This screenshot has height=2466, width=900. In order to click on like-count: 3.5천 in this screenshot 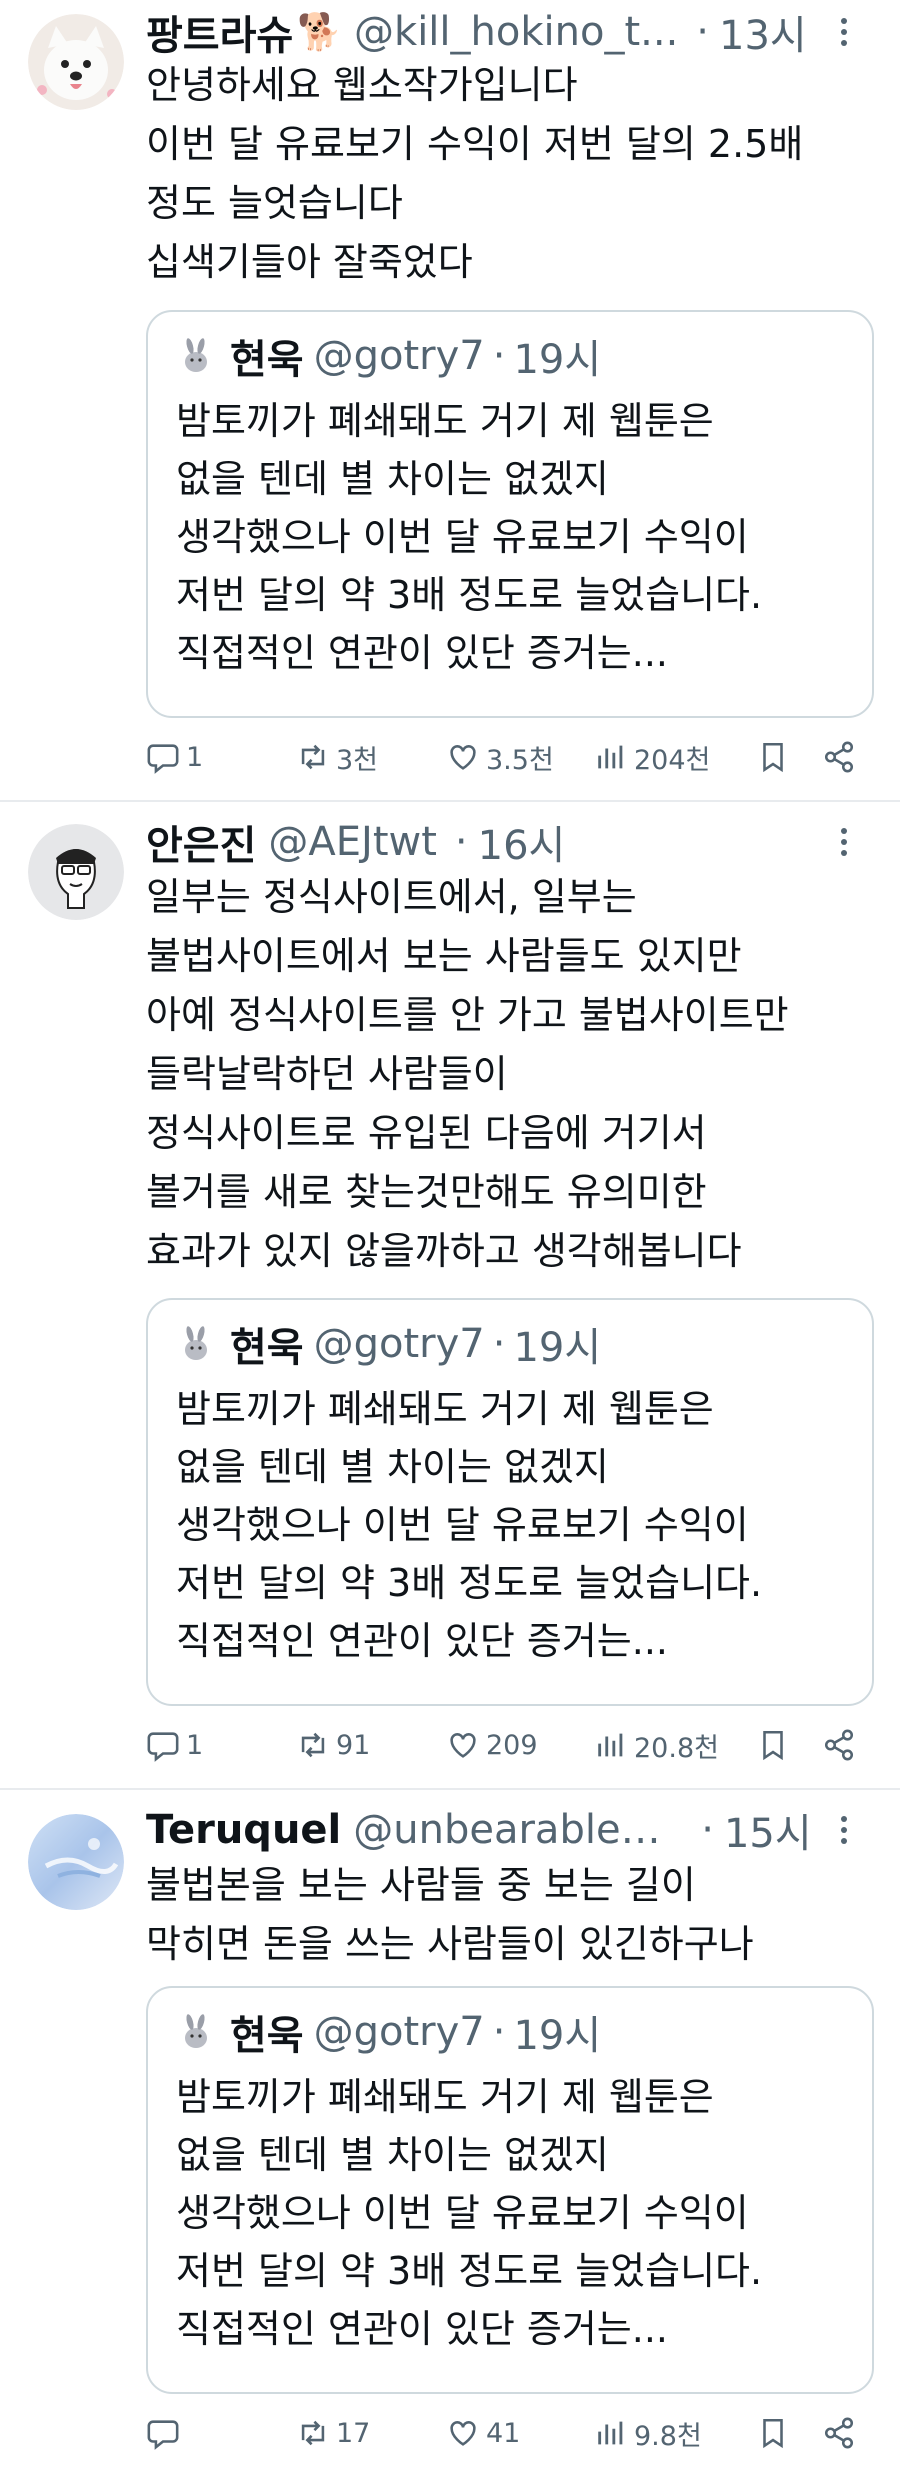, I will do `click(520, 760)`.